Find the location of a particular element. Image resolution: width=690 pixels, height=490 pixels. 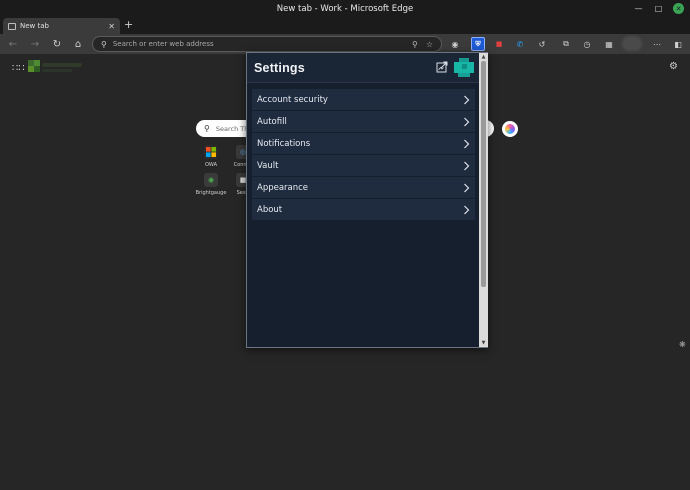

title-bar: New tab - Work - Microsoft Edge — □ ✕ is located at coordinates (345, 8).